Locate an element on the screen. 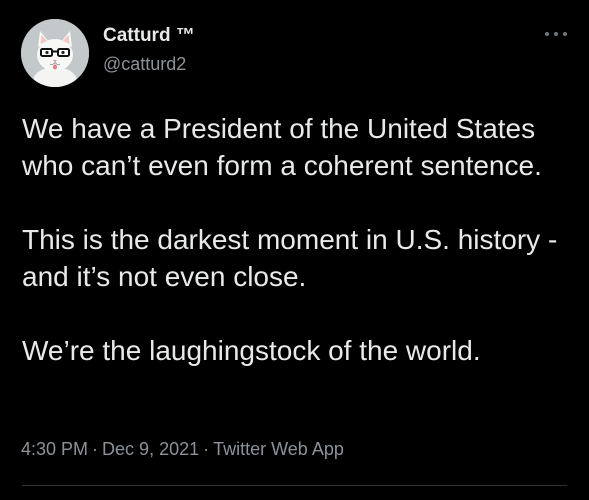 This screenshot has width=589, height=500. tweet-meta: 4:30 PM · Dec 9, 2021 · Twitter Web App is located at coordinates (182, 449).